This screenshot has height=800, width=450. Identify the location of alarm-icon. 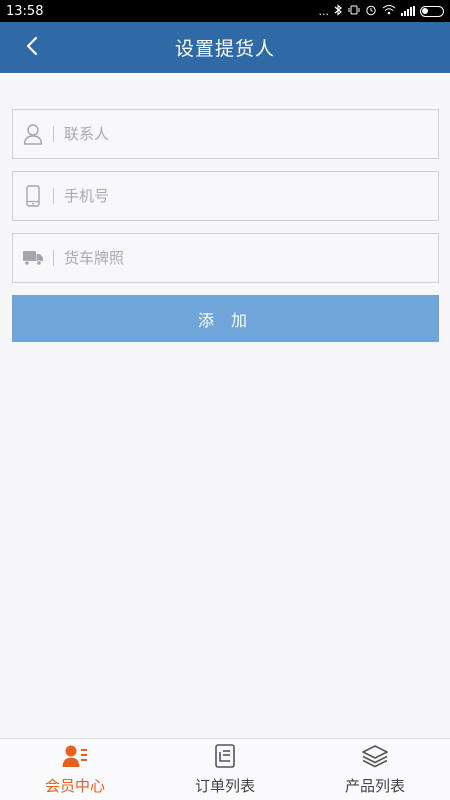
(371, 11).